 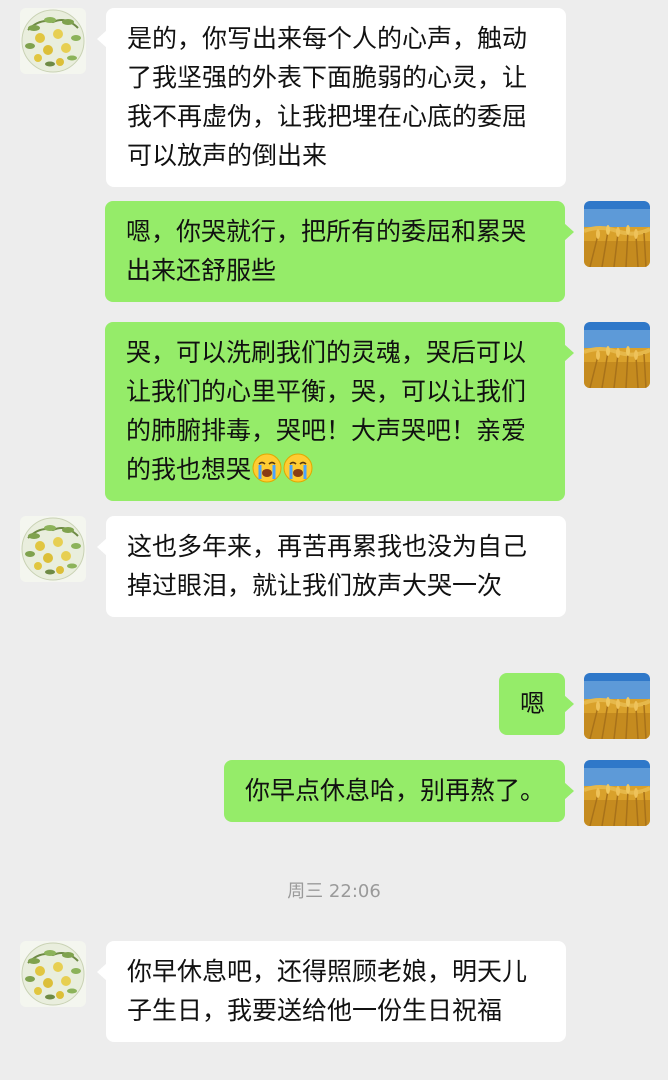 I want to click on message-bubble-outgoing: 嗯, so click(x=536, y=704).